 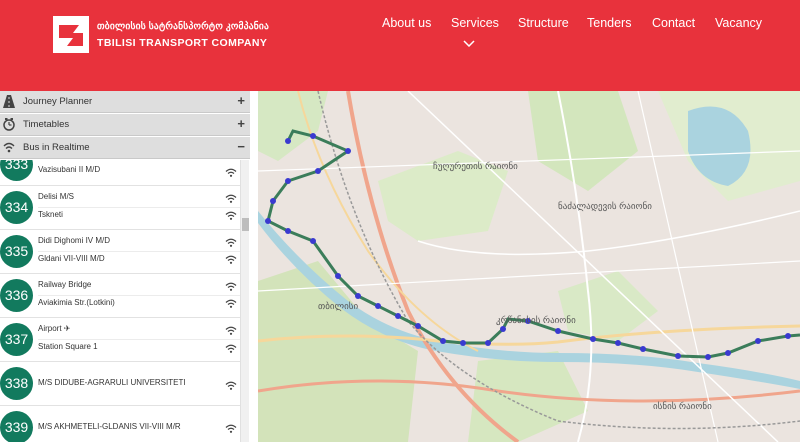 What do you see at coordinates (120, 173) in the screenshot?
I see `route-row: 333 Vazisubani II M/D` at bounding box center [120, 173].